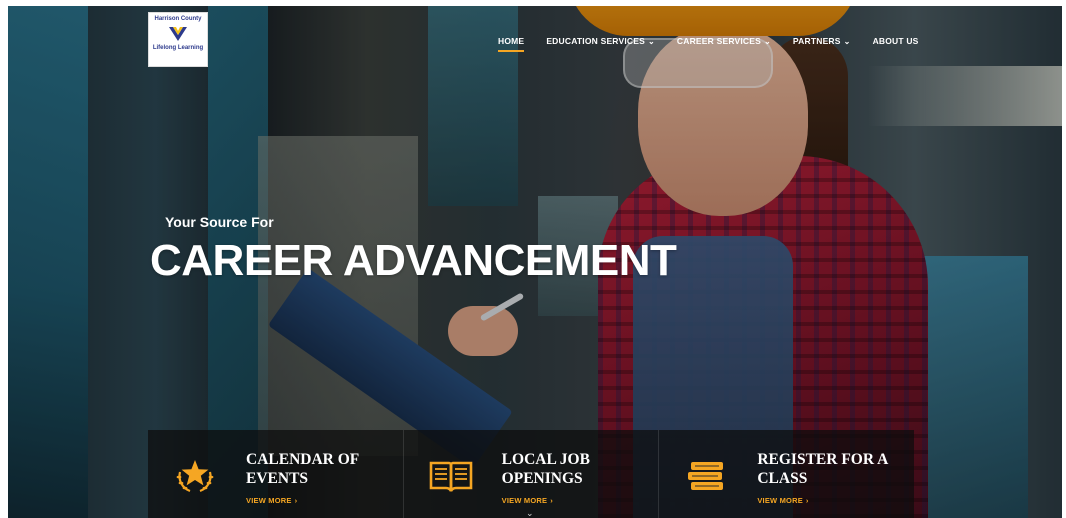 Image resolution: width=1066 pixels, height=518 pixels. Describe the element at coordinates (178, 19) in the screenshot. I see `logo-line-1: Harrison County` at that location.